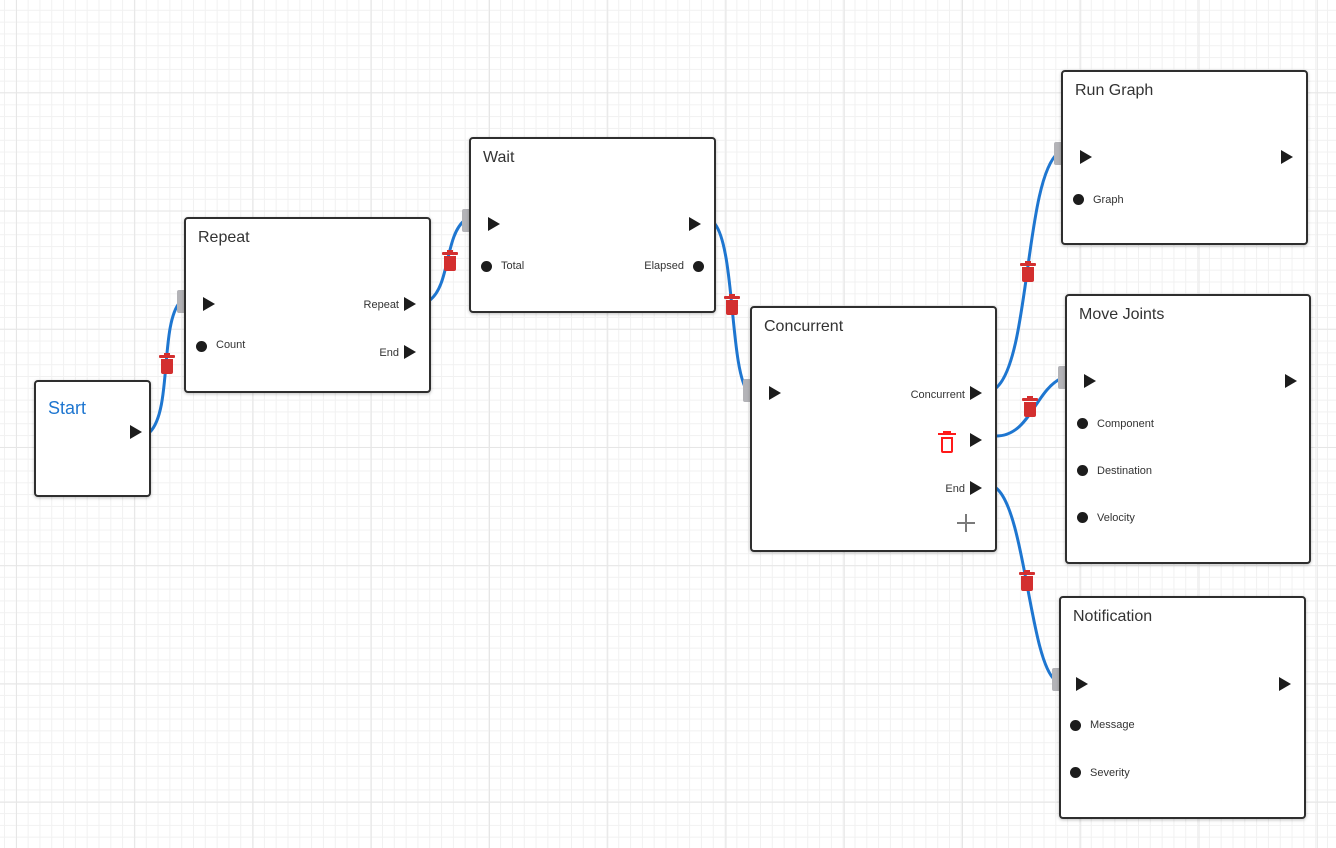 The height and width of the screenshot is (848, 1336). What do you see at coordinates (1112, 725) in the screenshot?
I see `port-label: Message` at bounding box center [1112, 725].